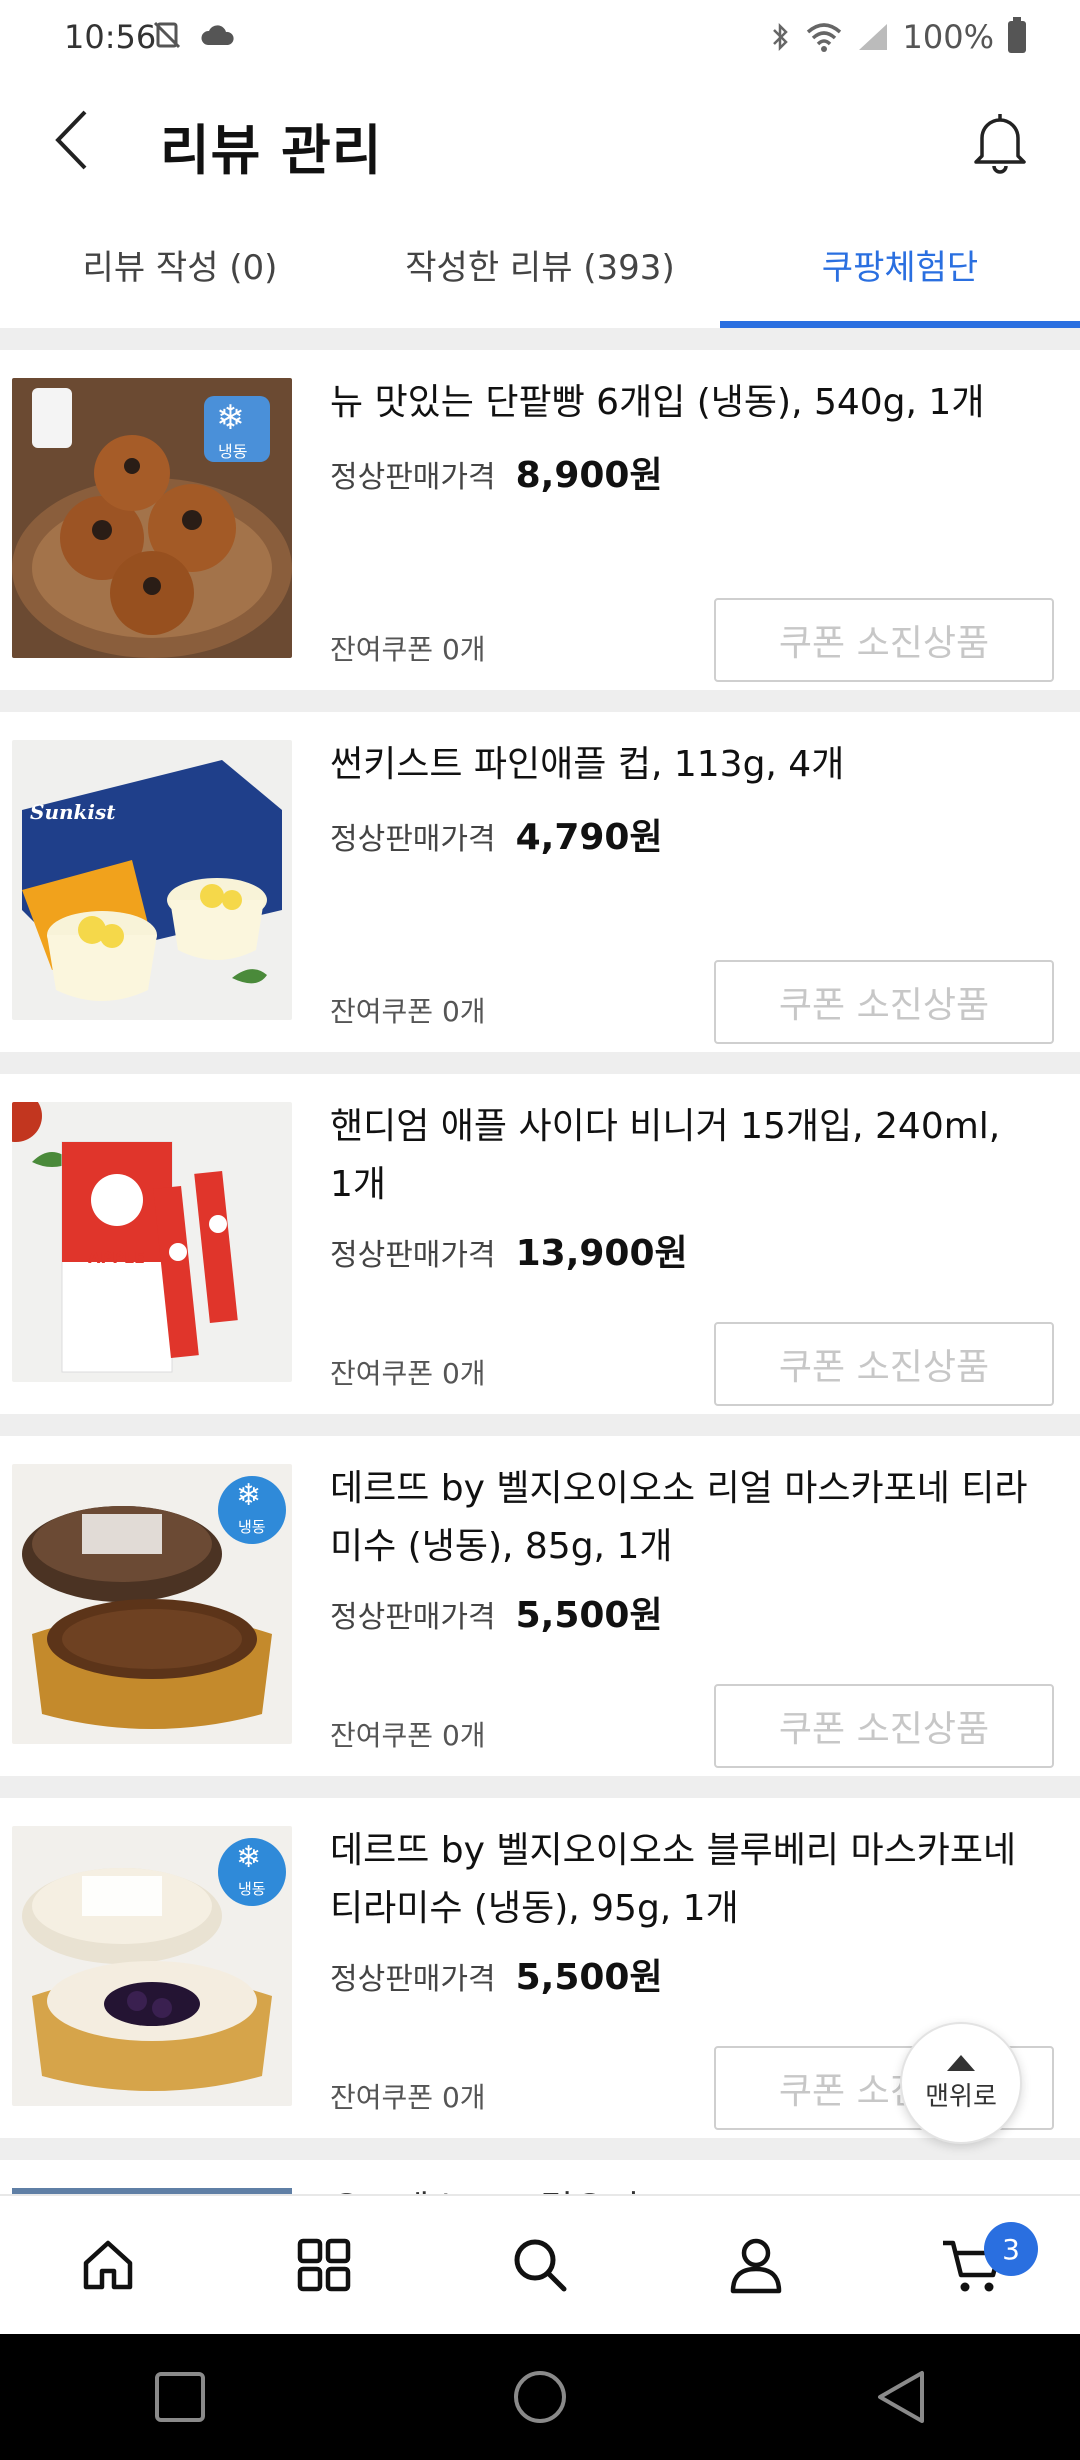  I want to click on status-left-icons, so click(194, 35).